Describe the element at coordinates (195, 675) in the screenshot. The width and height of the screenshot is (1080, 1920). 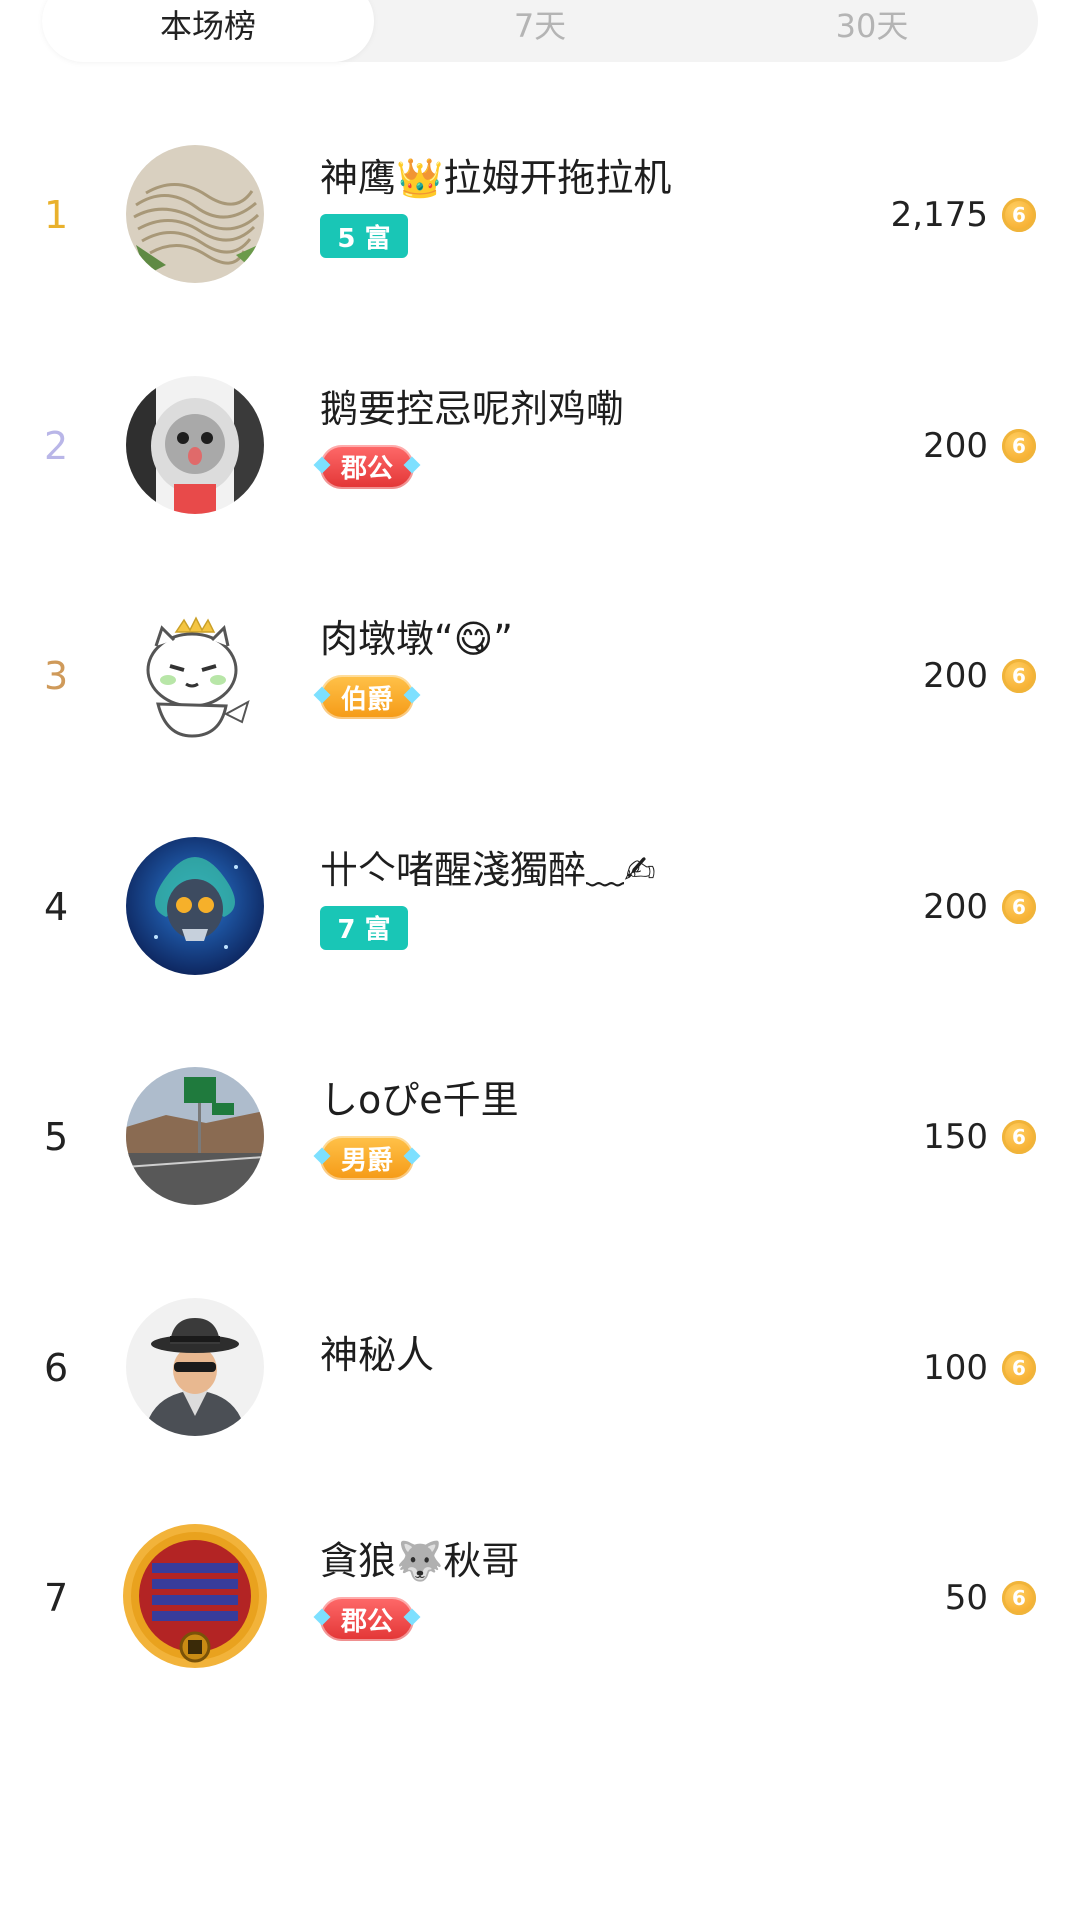
I see `cartoon-cat-avatar` at that location.